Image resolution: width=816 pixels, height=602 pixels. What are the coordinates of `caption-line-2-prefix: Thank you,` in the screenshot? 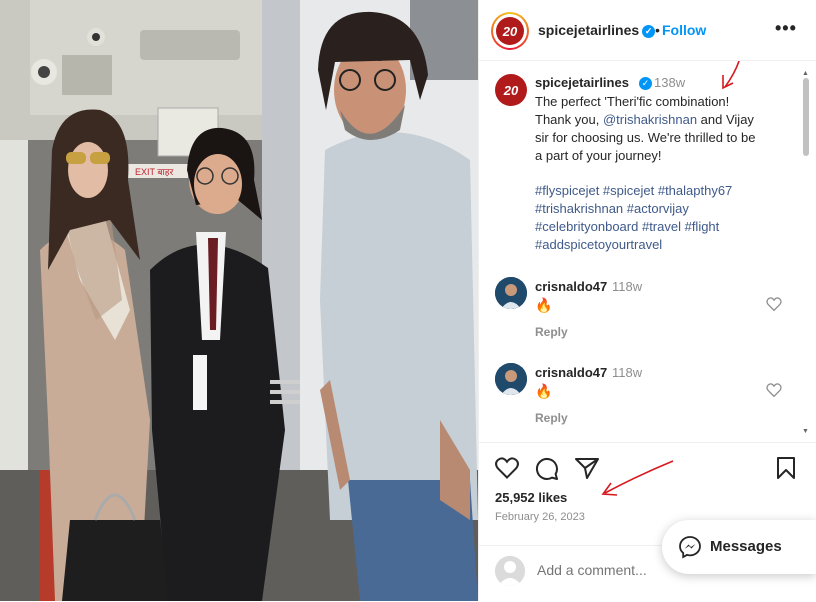 It's located at (569, 119).